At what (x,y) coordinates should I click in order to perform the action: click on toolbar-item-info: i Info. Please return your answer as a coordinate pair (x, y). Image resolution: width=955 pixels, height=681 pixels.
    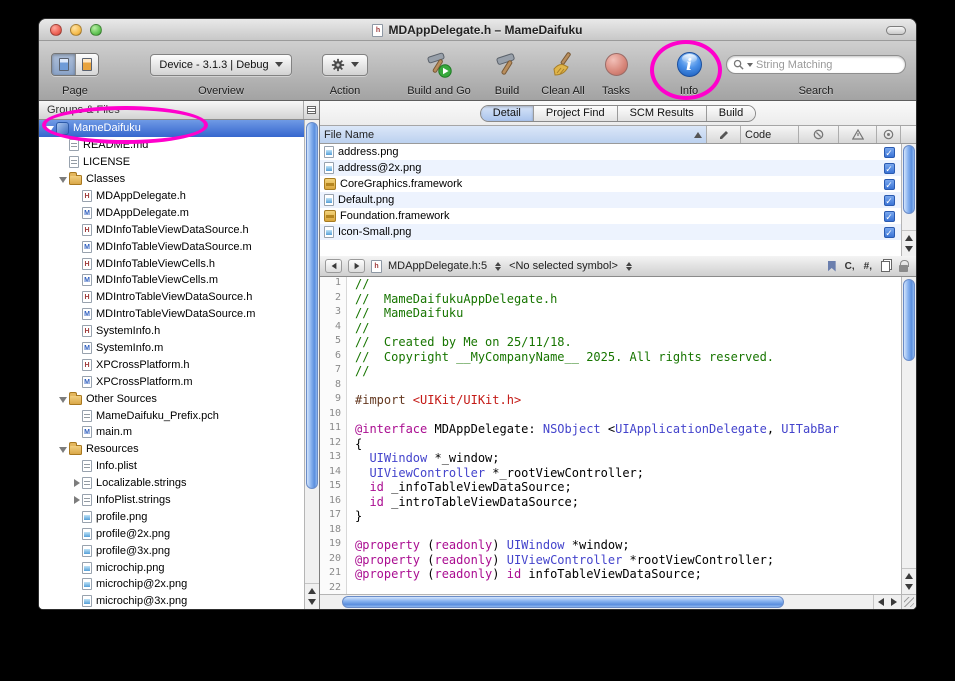
    Looking at the image, I should click on (689, 71).